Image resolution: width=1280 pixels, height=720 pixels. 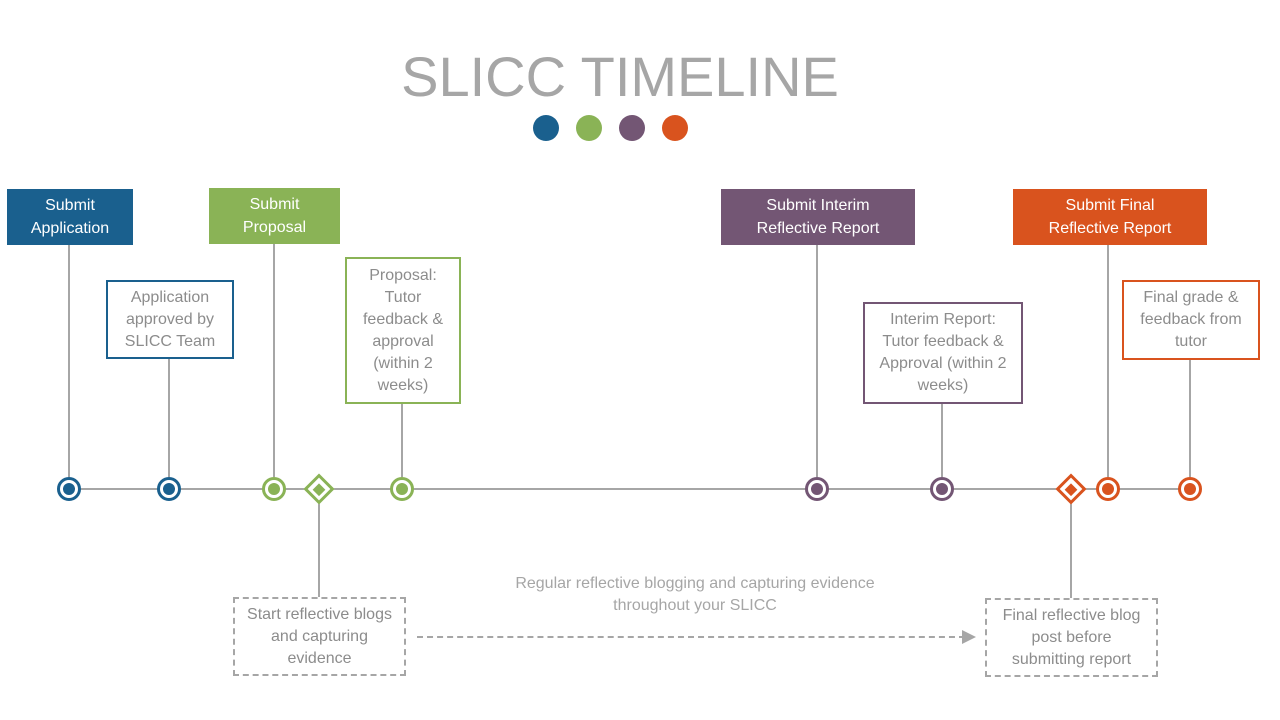 I want to click on milestone-label: Submit Final Reflective Report, so click(x=1110, y=217).